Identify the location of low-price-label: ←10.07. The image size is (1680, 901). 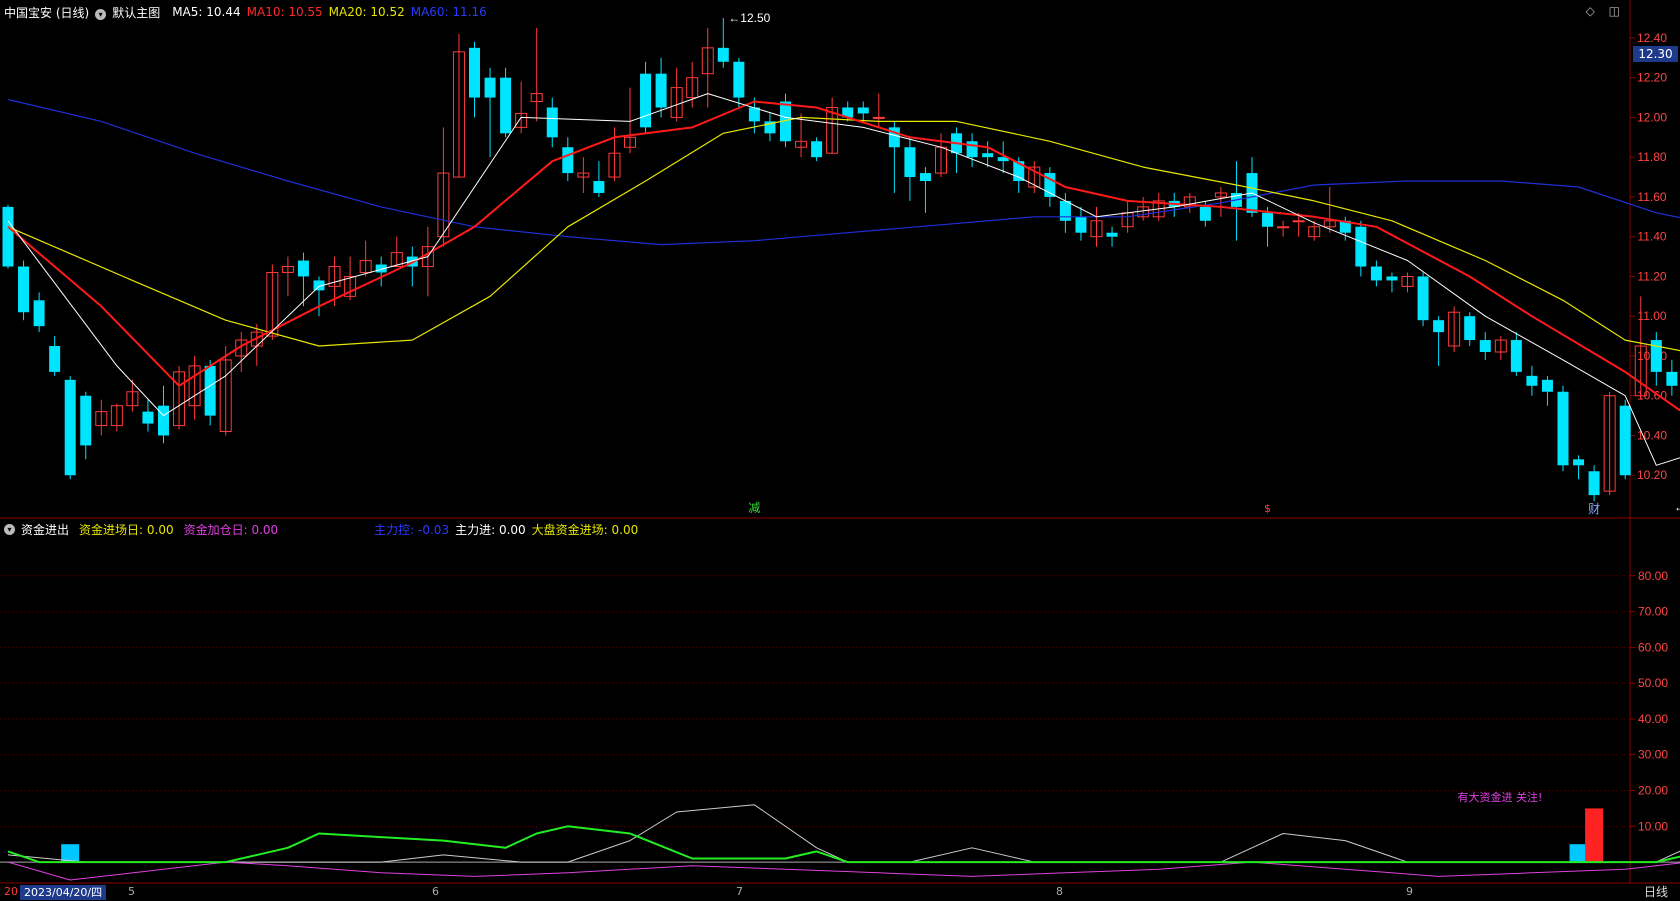
(1677, 507).